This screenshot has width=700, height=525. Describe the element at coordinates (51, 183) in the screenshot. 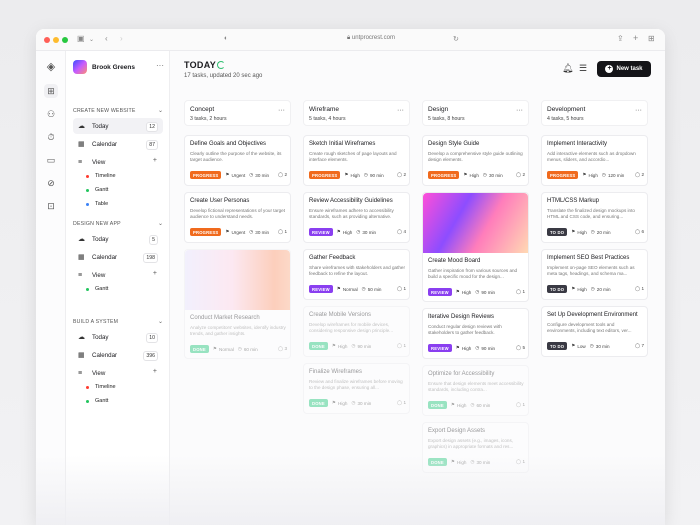

I see `compass-icon: ⊘` at that location.